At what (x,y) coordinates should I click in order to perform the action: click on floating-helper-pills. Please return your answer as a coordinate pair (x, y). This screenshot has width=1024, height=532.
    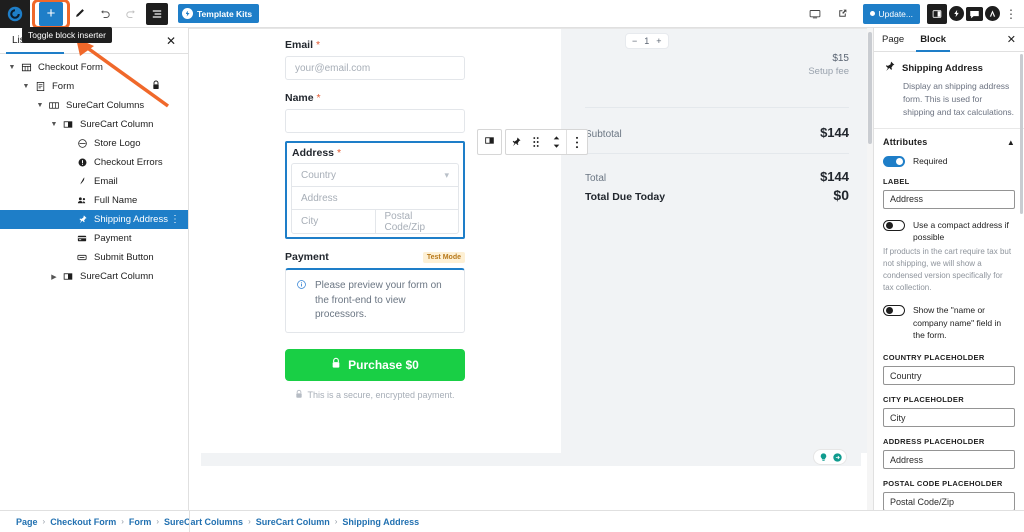
    Looking at the image, I should click on (830, 457).